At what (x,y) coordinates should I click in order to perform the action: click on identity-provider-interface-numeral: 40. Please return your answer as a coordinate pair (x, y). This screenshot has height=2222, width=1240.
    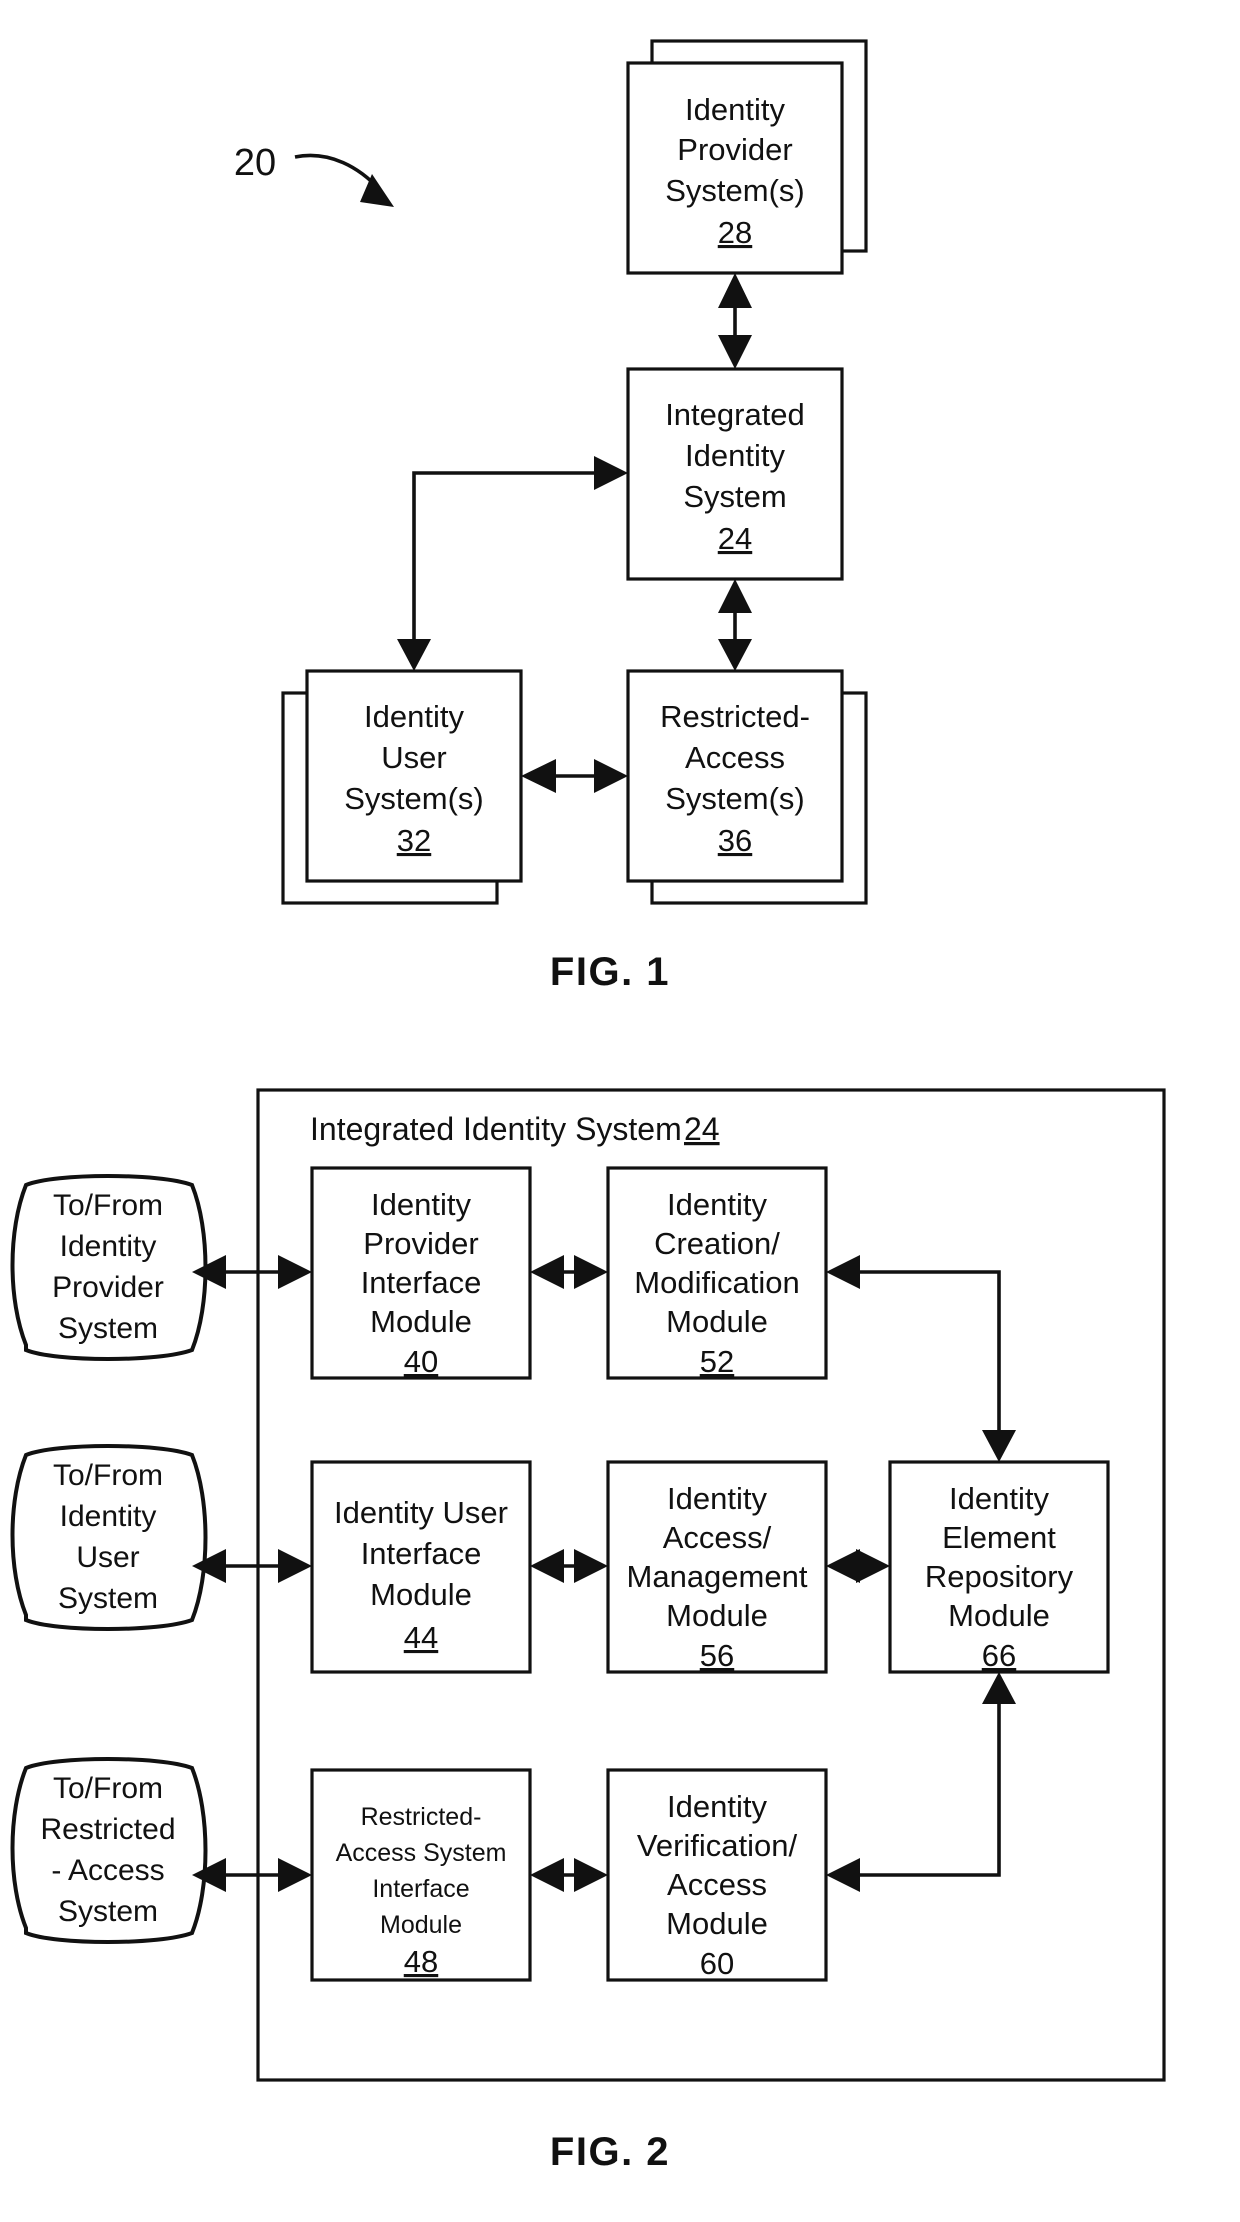
    Looking at the image, I should click on (421, 1361).